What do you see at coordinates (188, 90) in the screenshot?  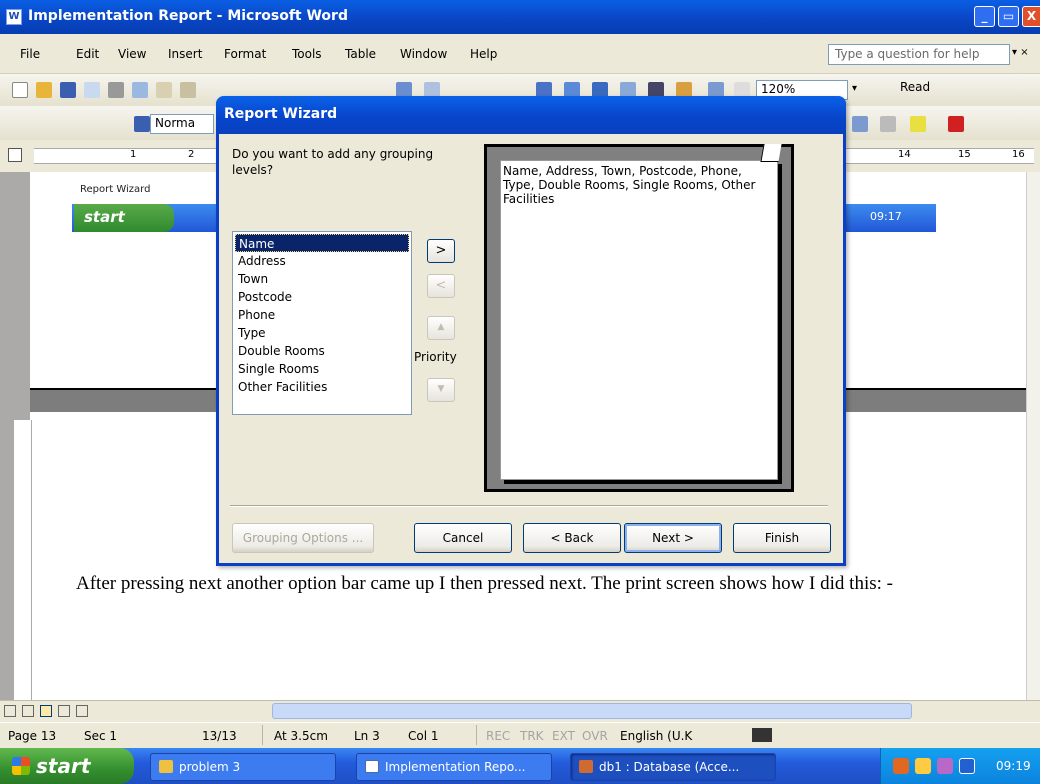 I see `research-icon` at bounding box center [188, 90].